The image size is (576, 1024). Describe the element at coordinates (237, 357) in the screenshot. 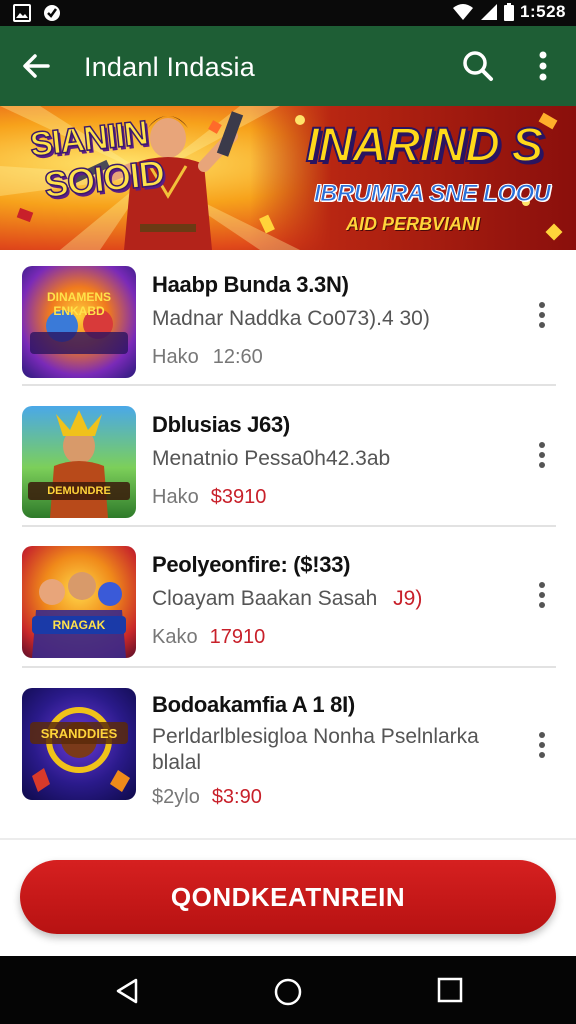

I see `item-price: 12:60` at that location.